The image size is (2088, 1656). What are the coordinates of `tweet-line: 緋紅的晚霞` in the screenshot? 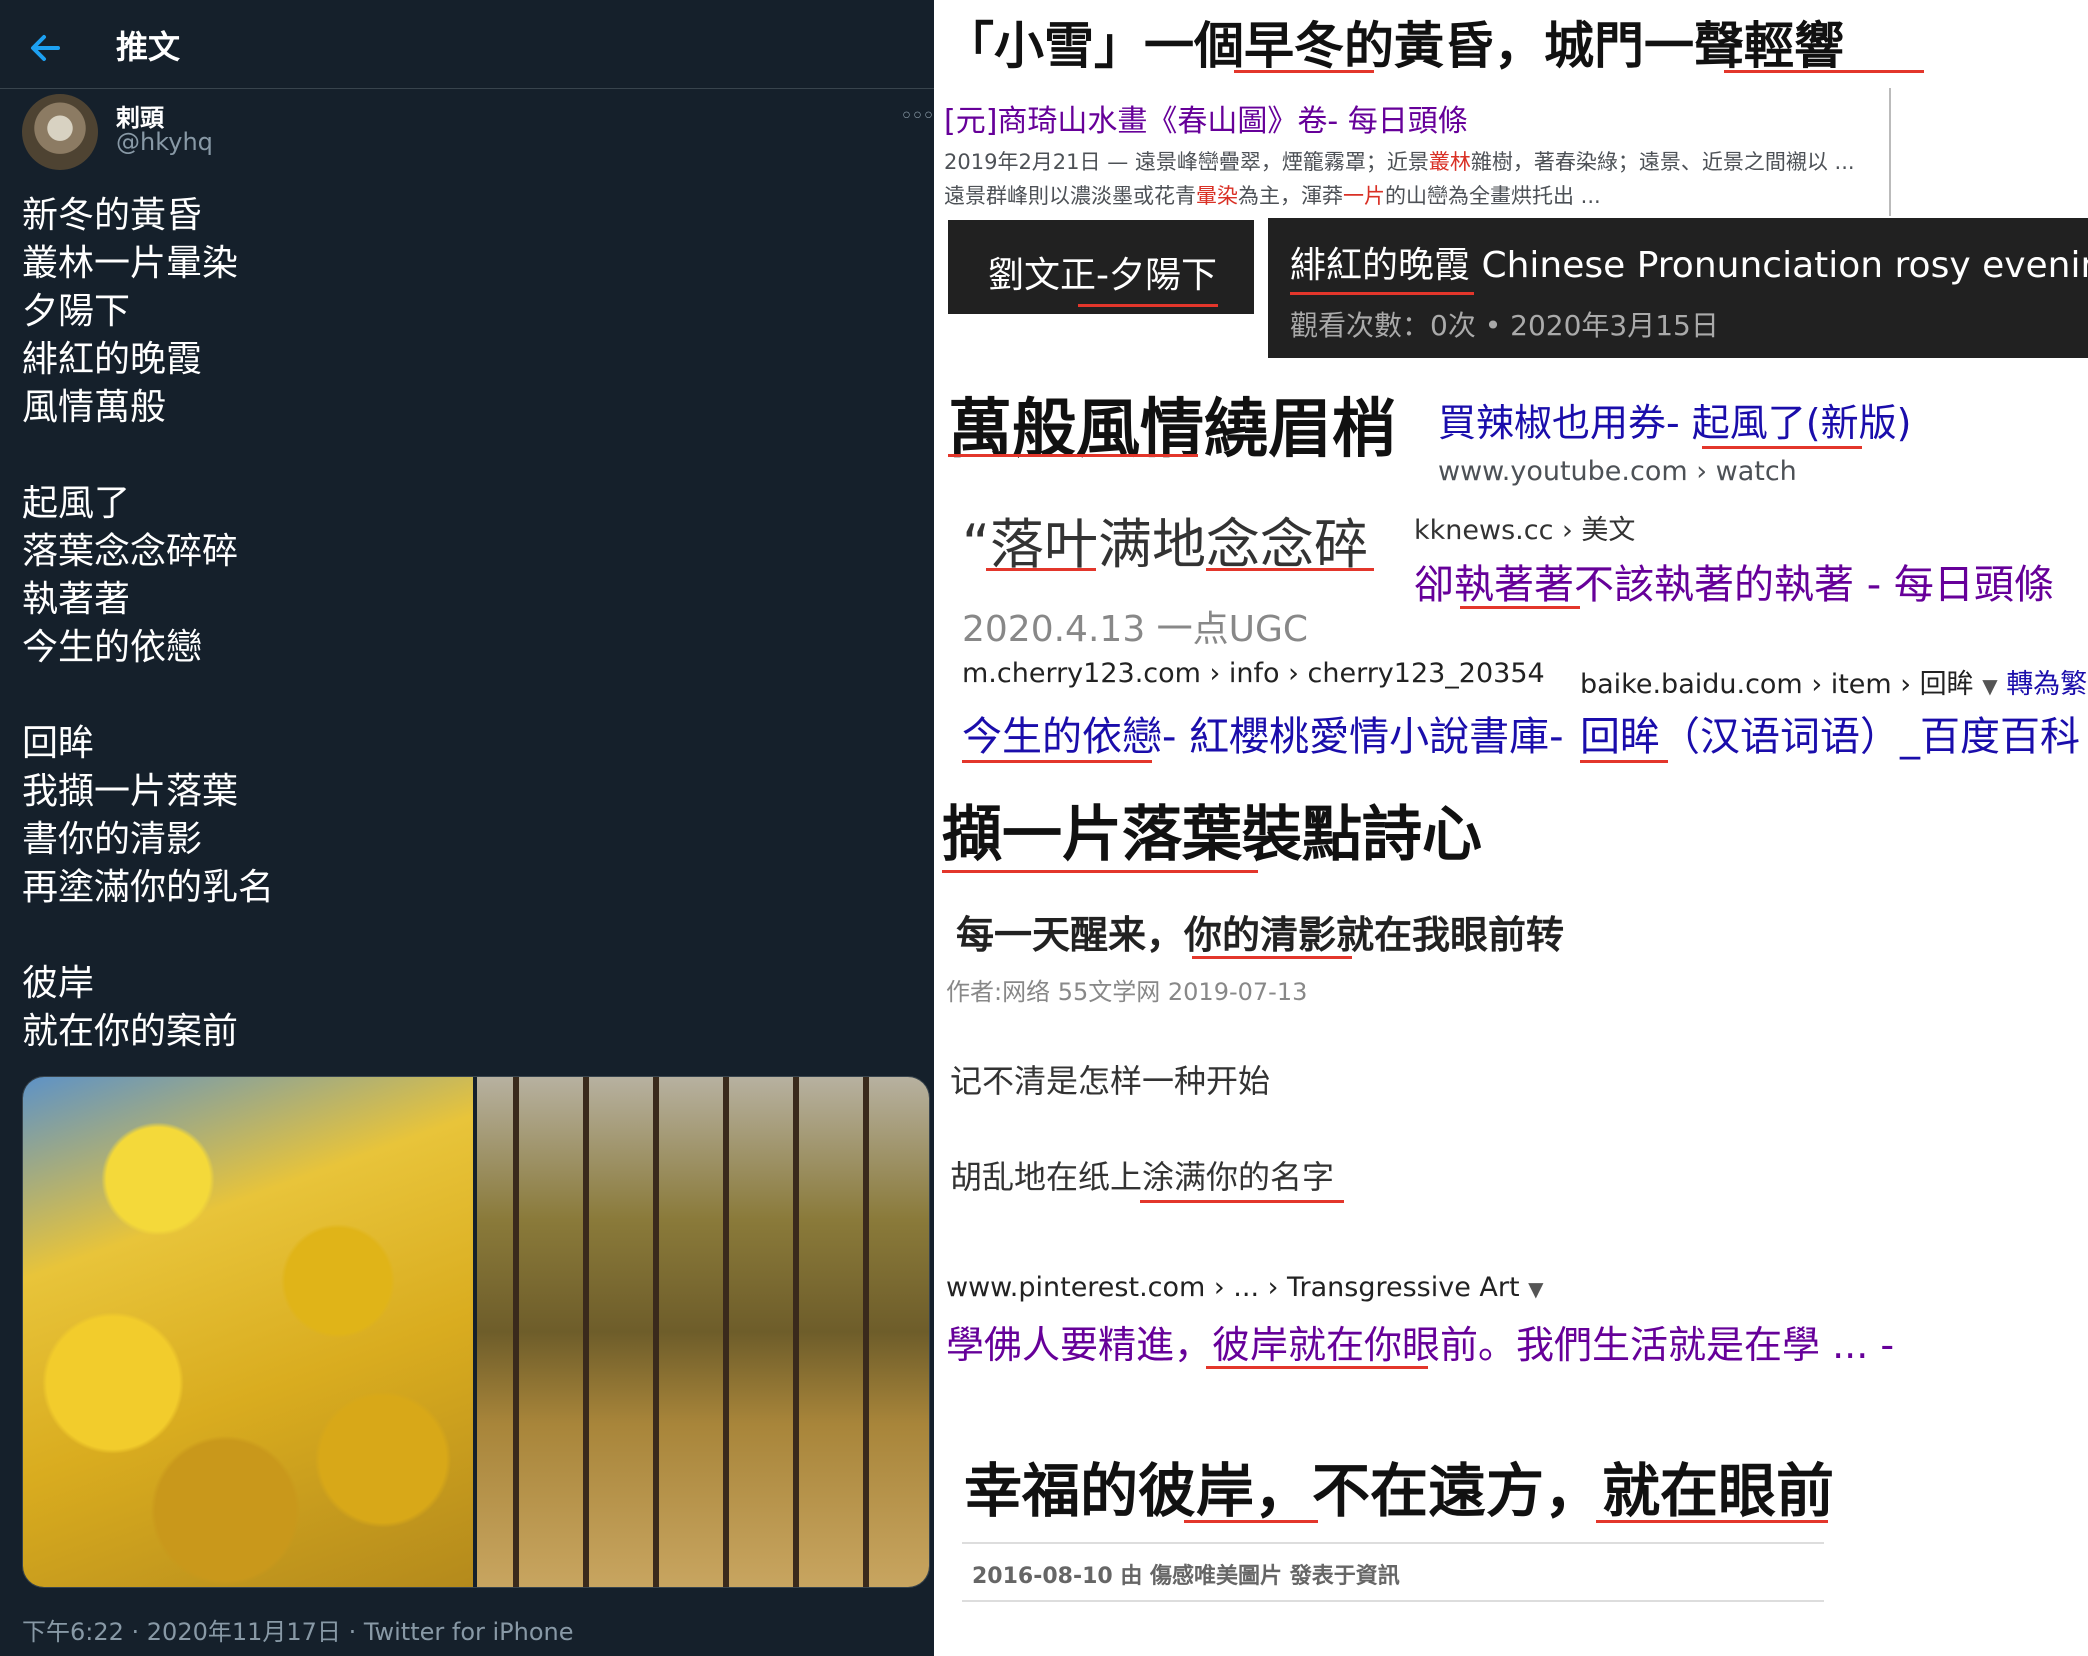 It's located at (112, 359).